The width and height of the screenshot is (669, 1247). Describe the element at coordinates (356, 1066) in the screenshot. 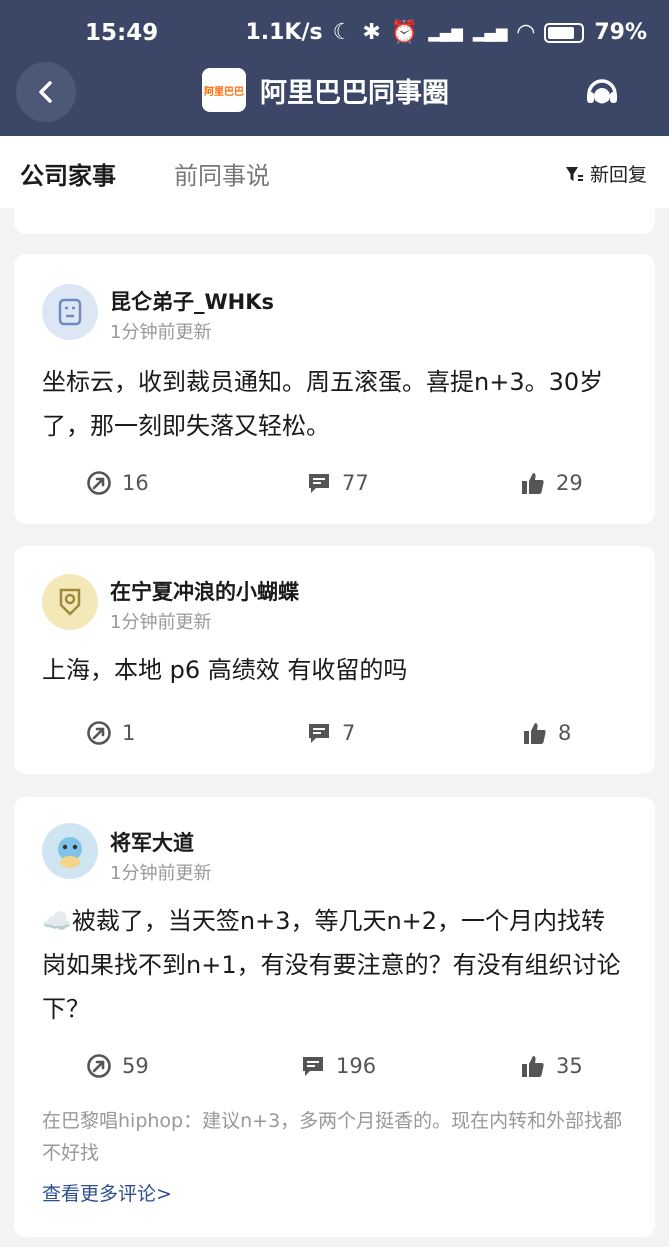

I see `comment-count: 196` at that location.